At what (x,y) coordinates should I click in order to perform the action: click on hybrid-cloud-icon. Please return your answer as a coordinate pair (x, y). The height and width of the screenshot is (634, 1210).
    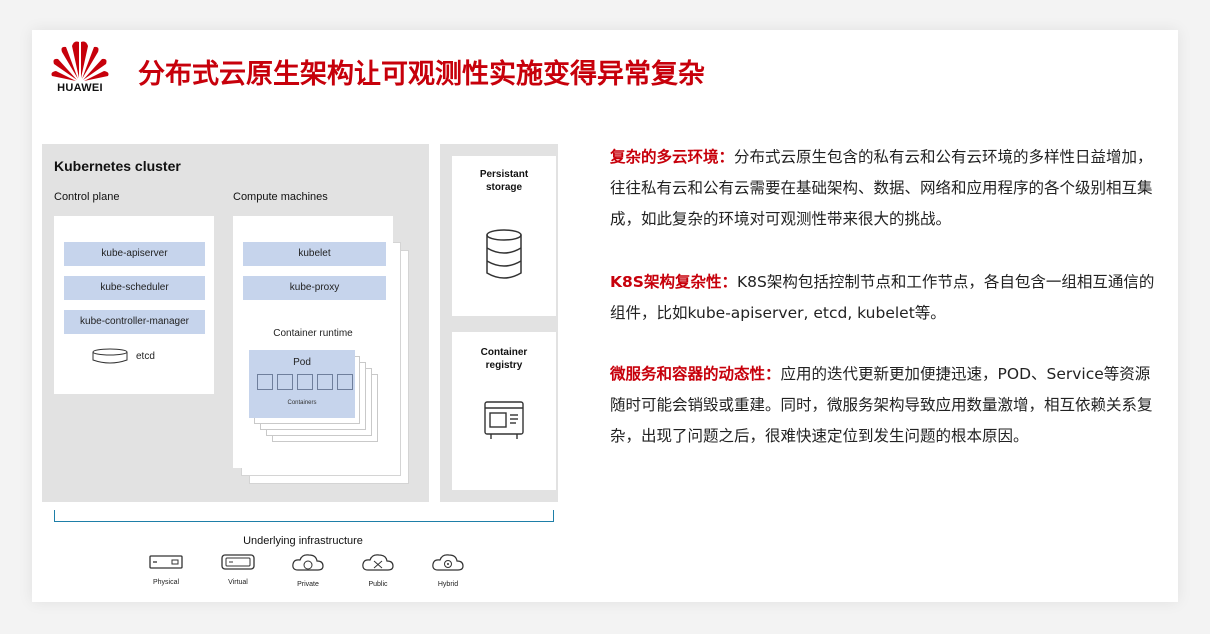
    Looking at the image, I should click on (448, 562).